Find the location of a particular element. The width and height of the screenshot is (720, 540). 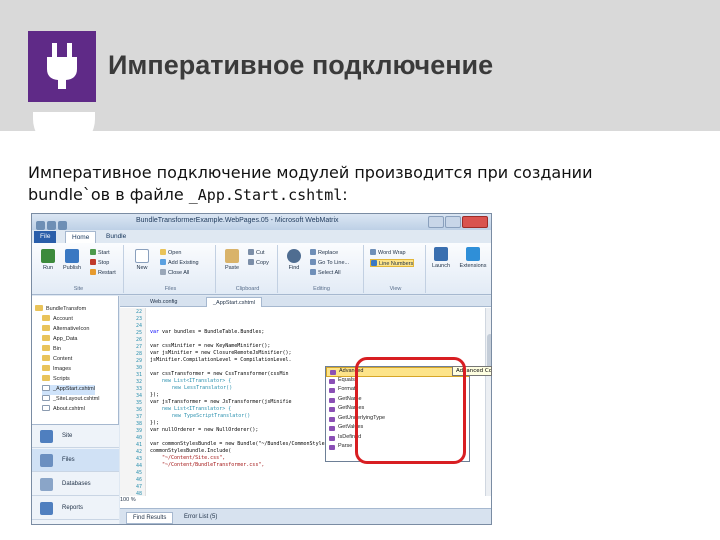

line-numbers-button: Line Numbers is located at coordinates (392, 263).